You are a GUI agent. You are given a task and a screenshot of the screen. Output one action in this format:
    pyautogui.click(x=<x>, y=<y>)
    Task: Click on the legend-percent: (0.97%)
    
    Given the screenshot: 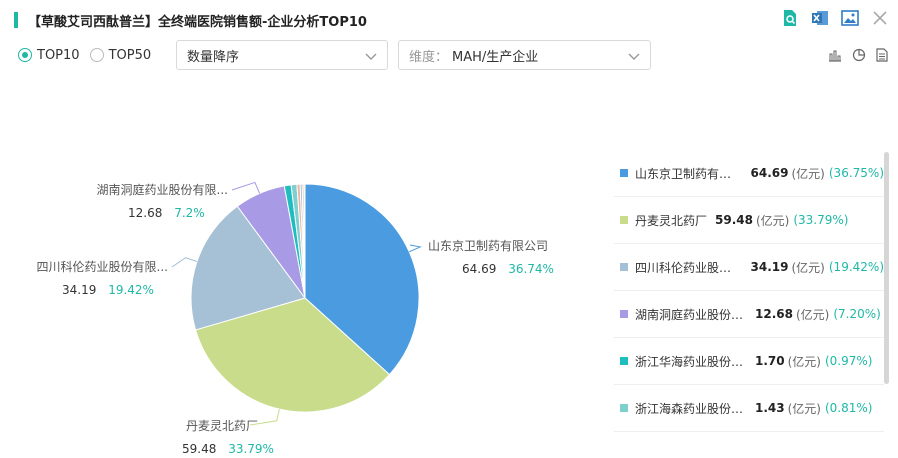 What is the action you would take?
    pyautogui.click(x=848, y=361)
    